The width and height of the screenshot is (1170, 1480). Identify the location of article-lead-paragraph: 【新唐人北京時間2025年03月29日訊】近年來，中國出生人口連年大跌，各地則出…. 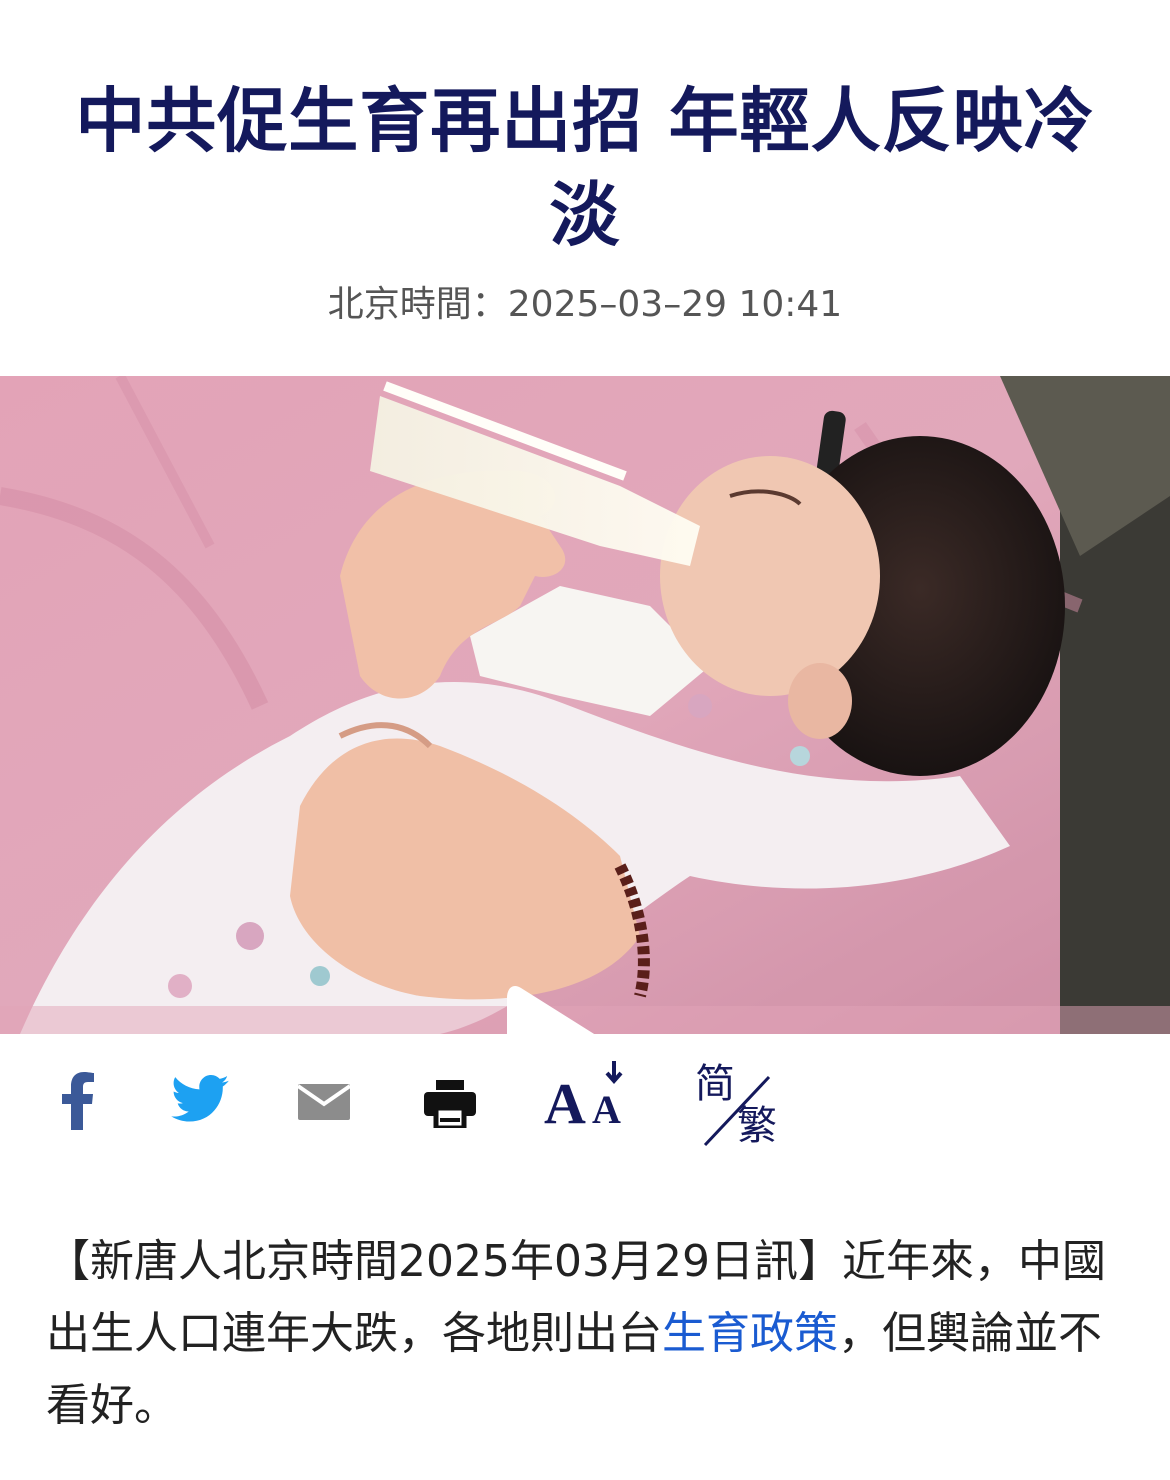
(586, 1334).